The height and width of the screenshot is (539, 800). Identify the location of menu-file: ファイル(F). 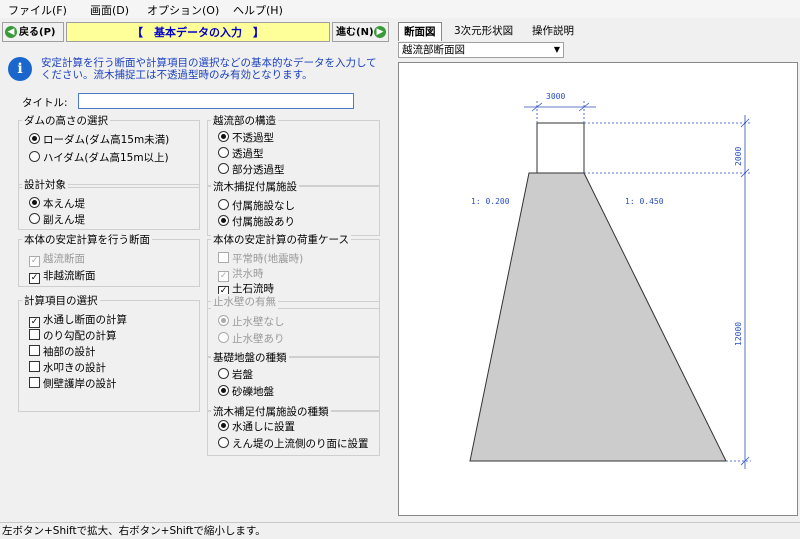
(37, 10).